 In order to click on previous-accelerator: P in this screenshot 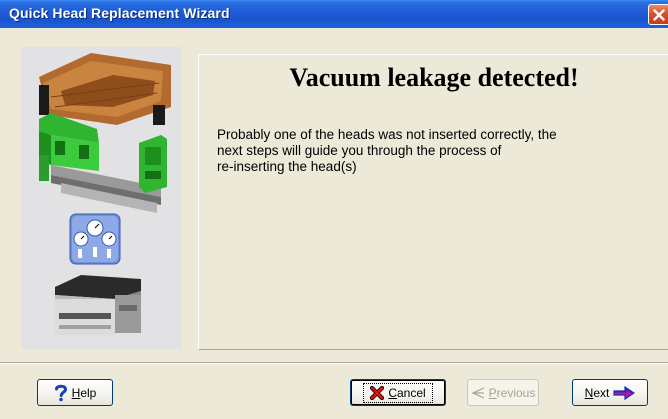, I will do `click(492, 392)`.